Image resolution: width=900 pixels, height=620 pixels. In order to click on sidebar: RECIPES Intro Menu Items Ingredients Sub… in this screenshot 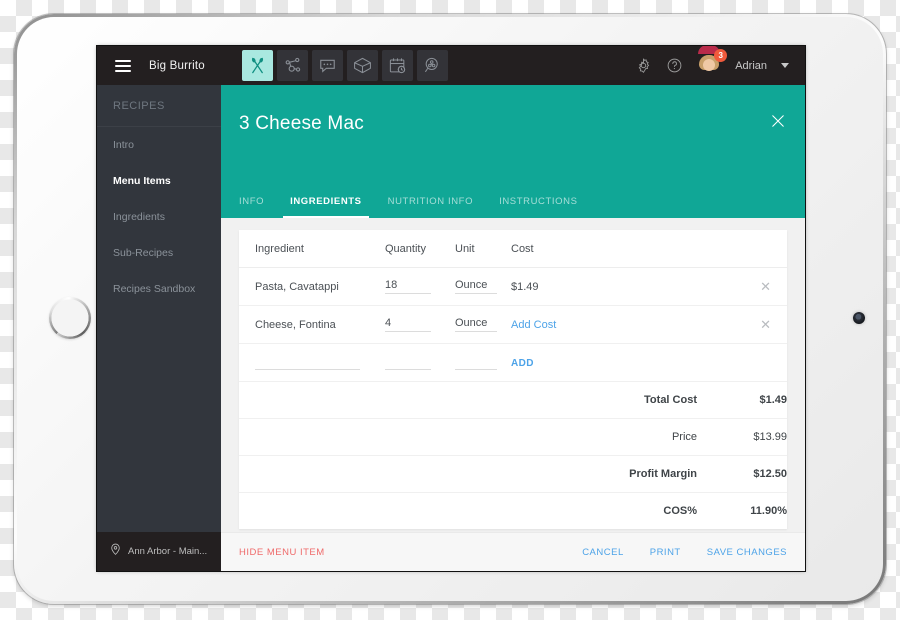, I will do `click(159, 328)`.